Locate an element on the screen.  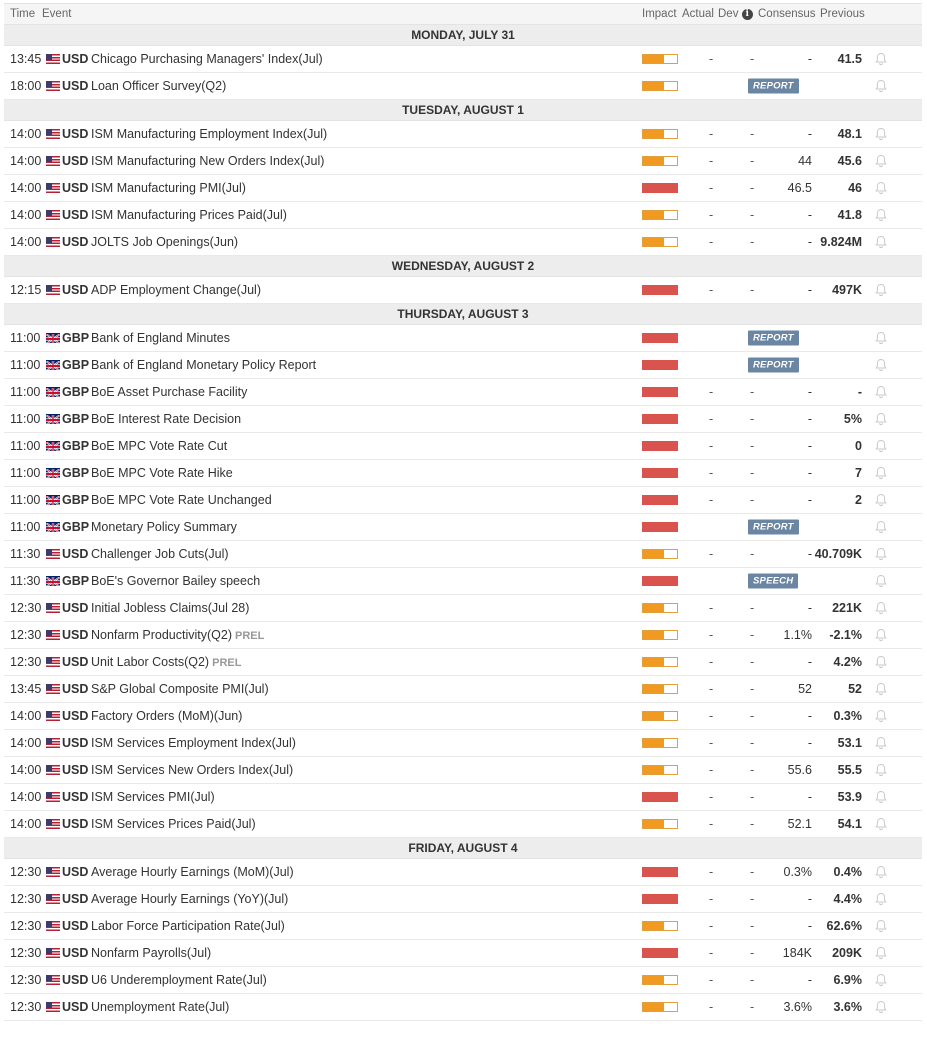
table-row: 14:00 USD Factory Orders (MoM)(Jun) - - - 0.3% is located at coordinates (463, 716).